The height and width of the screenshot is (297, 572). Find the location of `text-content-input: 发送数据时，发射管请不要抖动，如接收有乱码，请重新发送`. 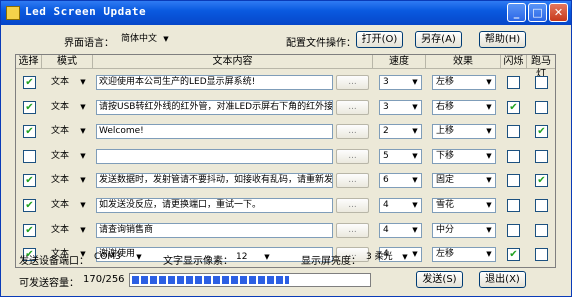

text-content-input: 发送数据时，发射管请不要抖动，如接收有乱码，请重新发送 is located at coordinates (214, 181).